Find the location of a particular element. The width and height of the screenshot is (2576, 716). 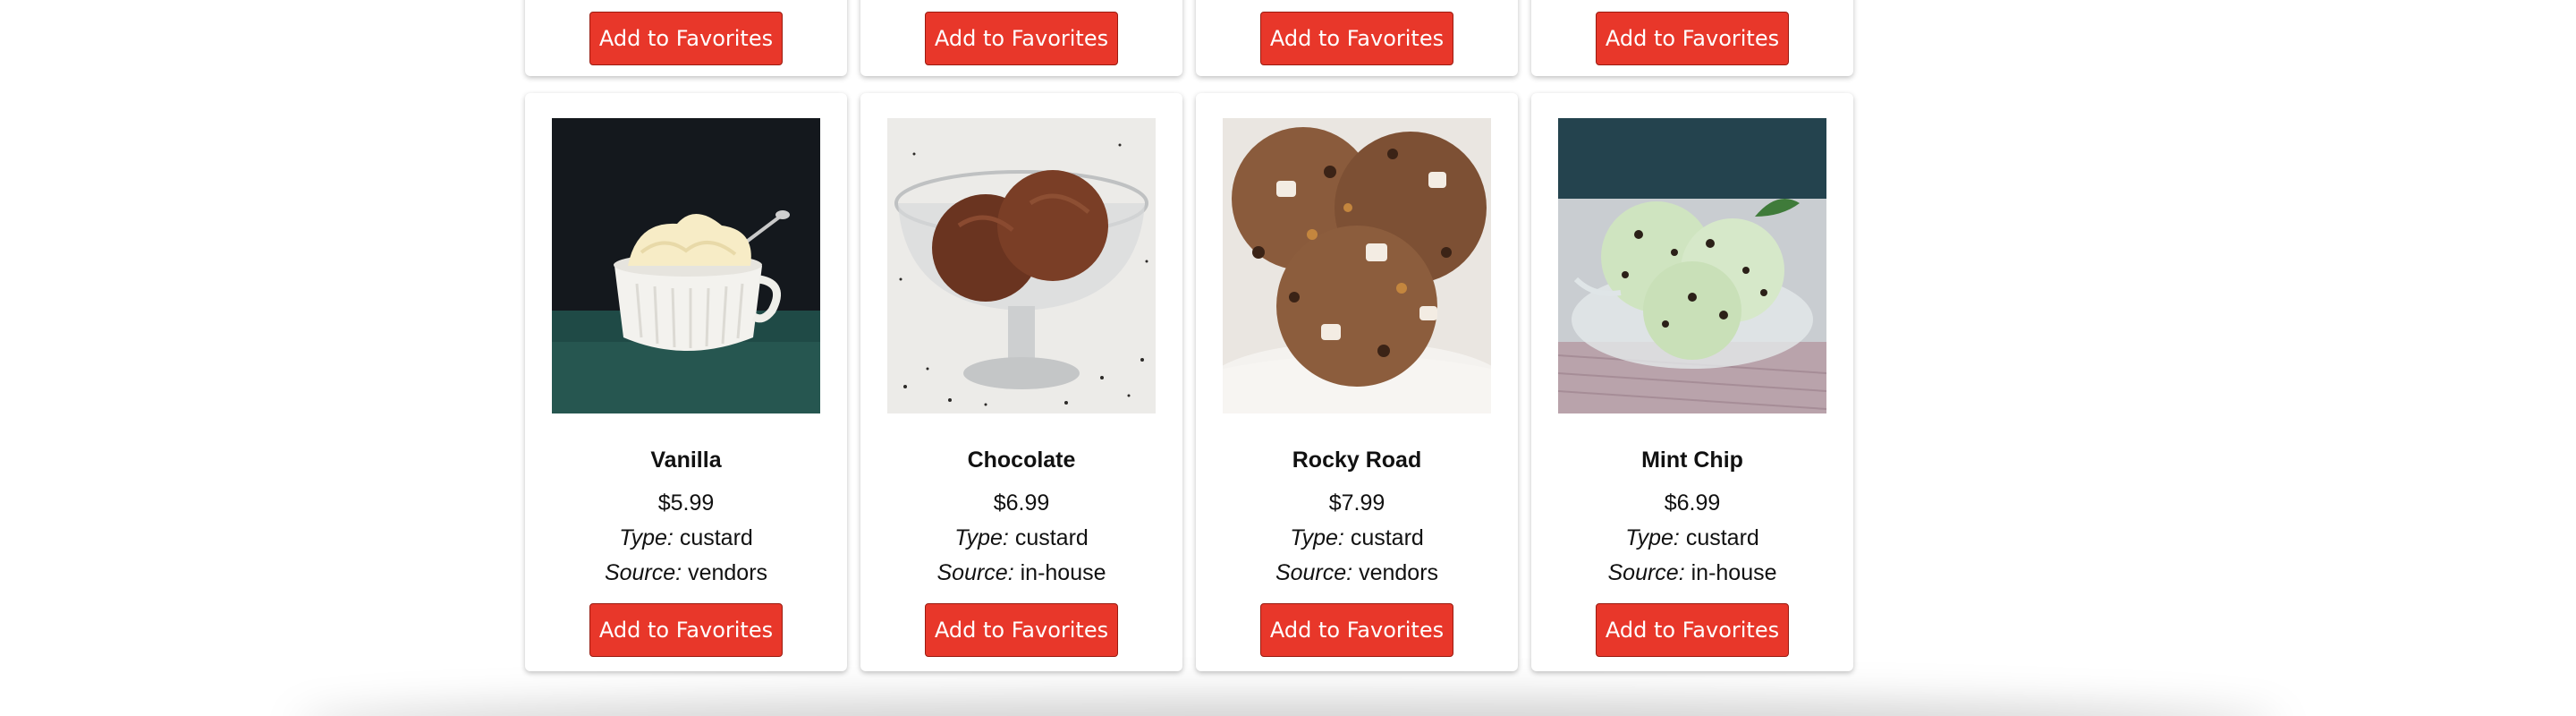

mint-chip-photo-image is located at coordinates (1692, 265).